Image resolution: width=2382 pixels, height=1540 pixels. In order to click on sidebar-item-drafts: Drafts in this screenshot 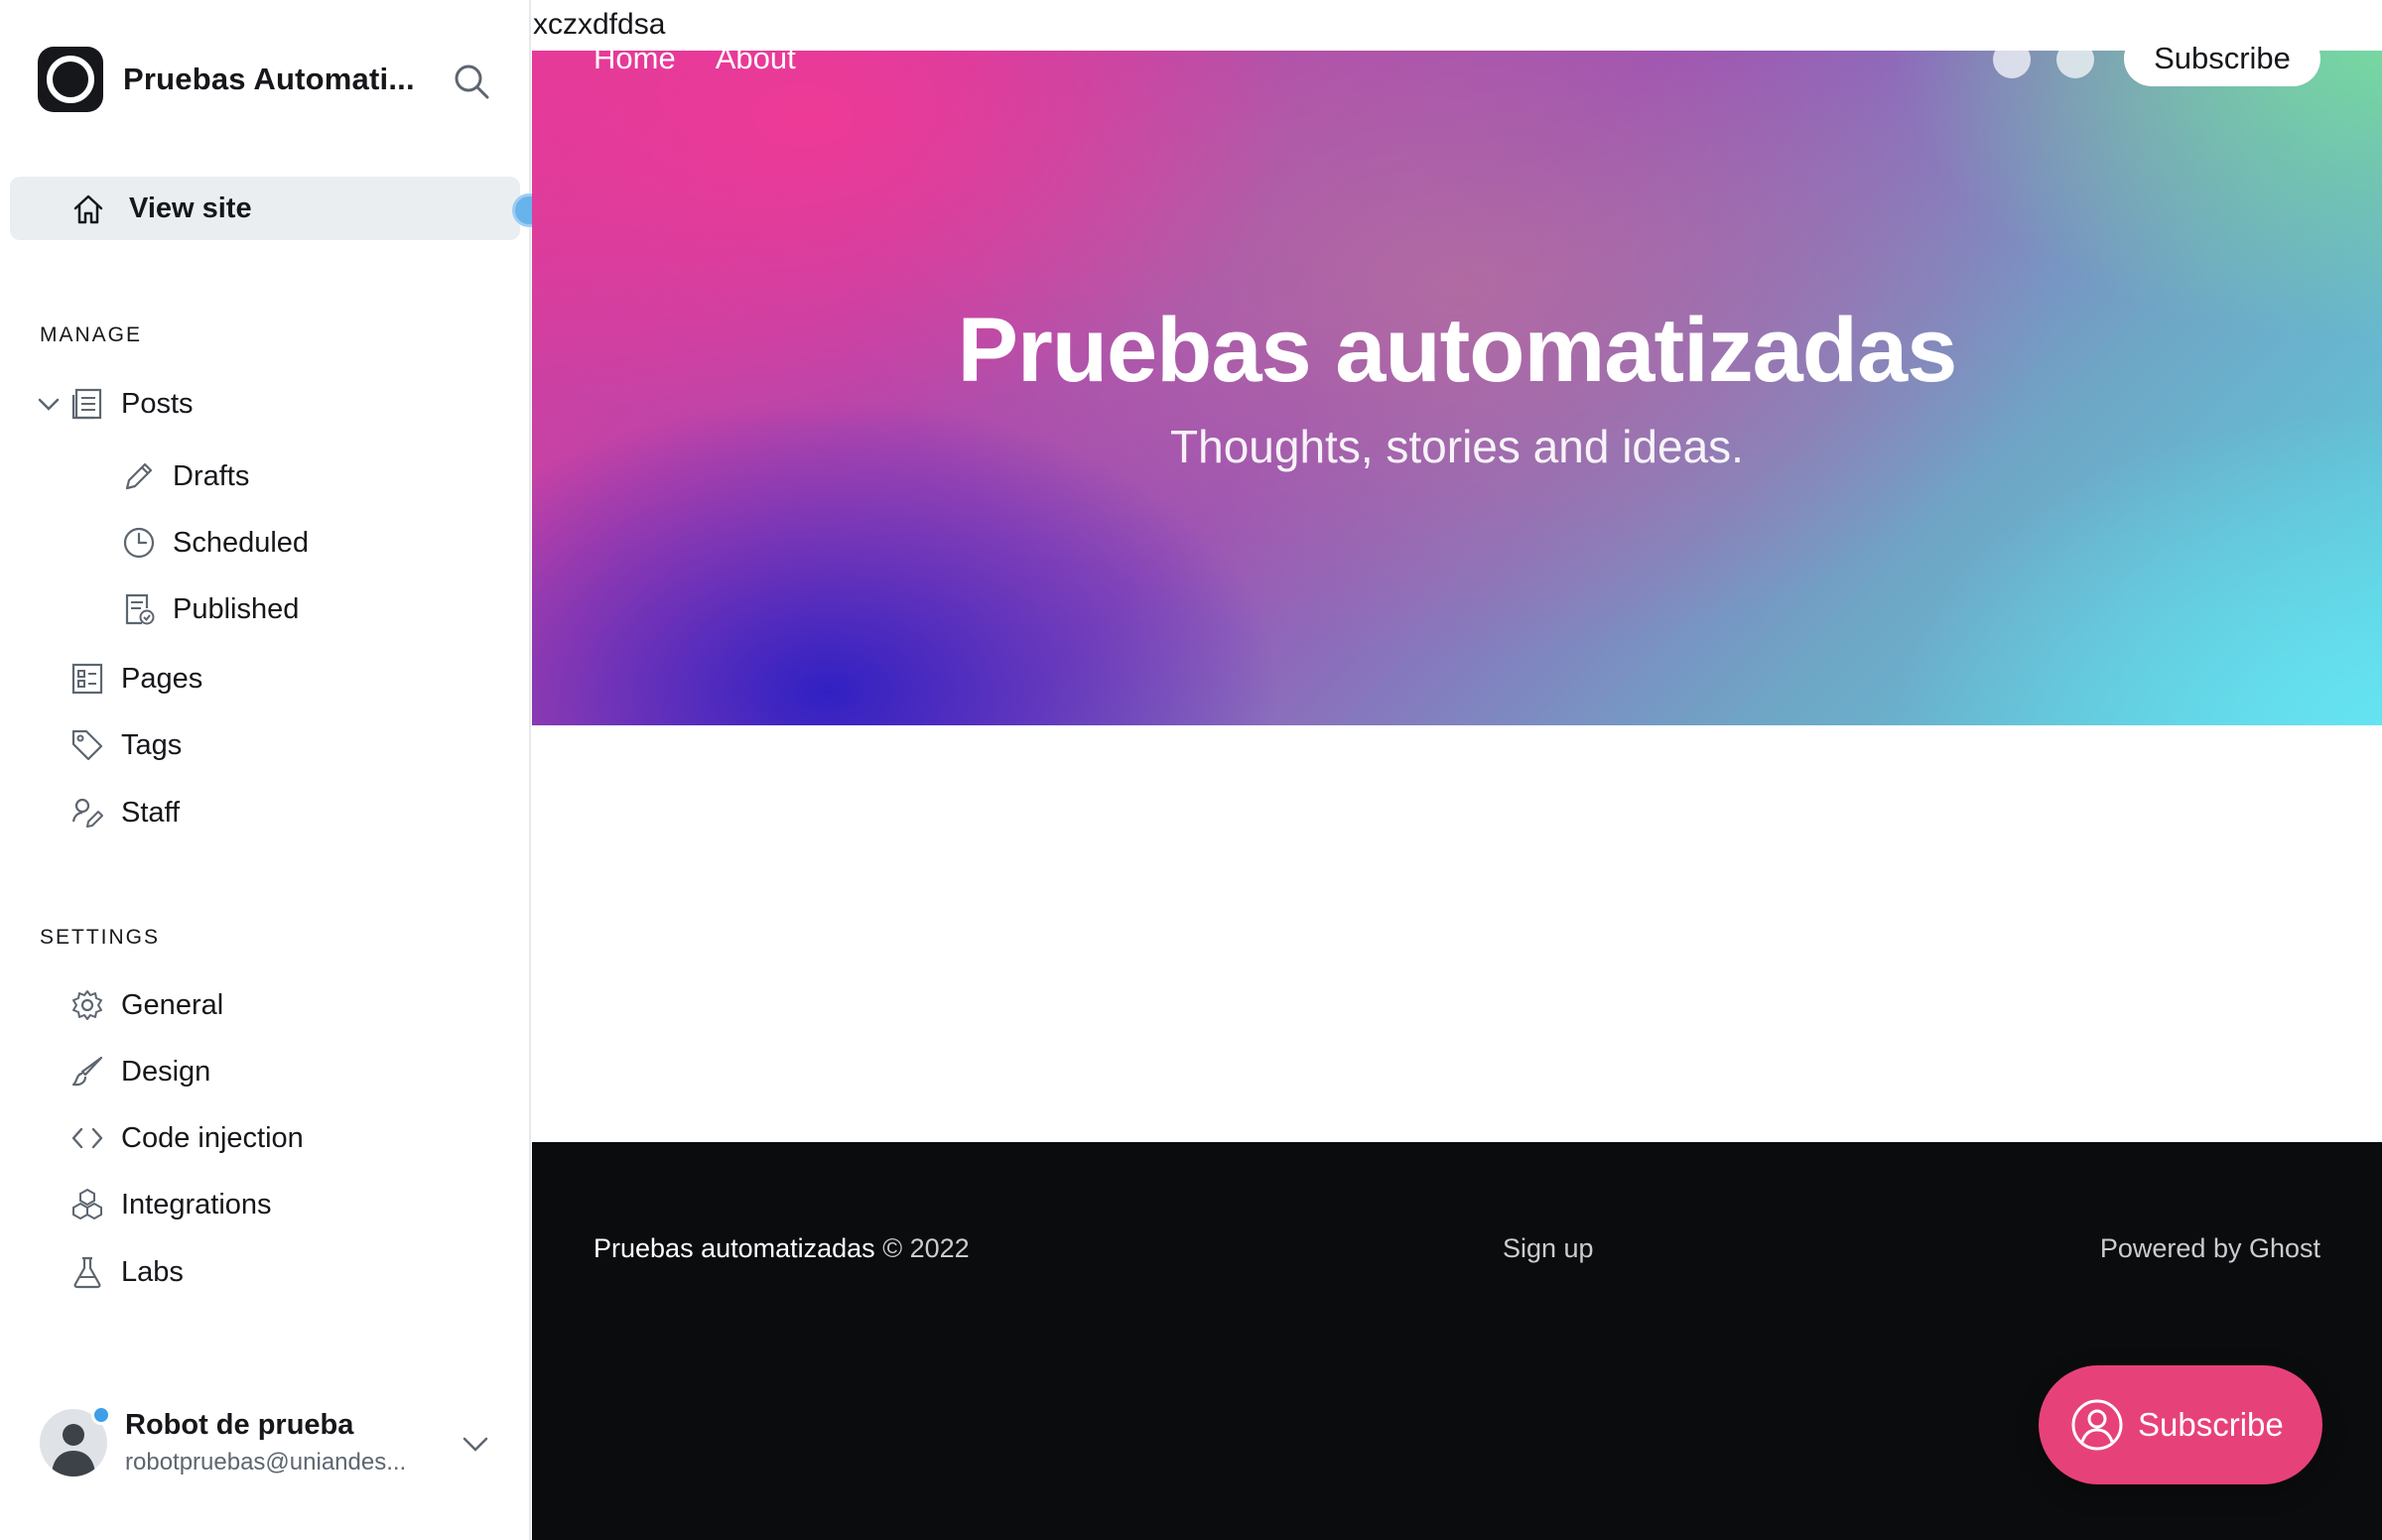, I will do `click(185, 476)`.